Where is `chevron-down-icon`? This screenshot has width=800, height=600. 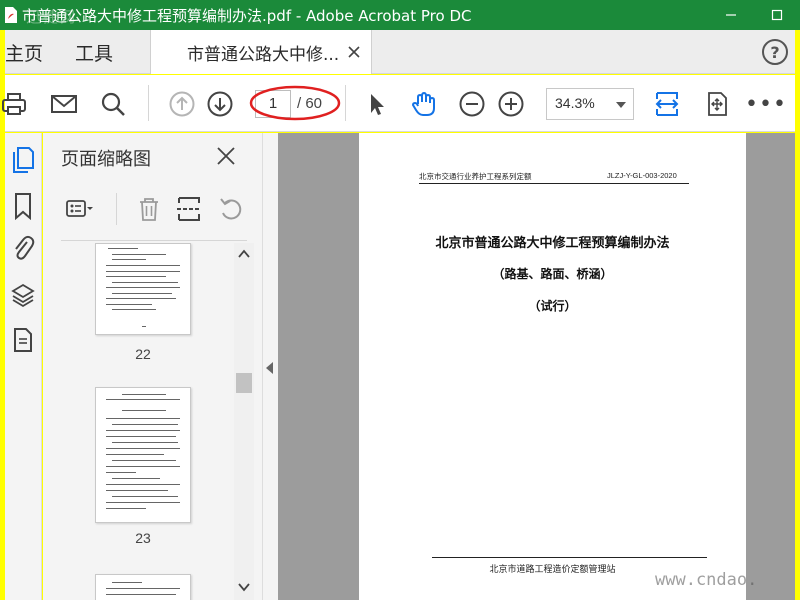
chevron-down-icon is located at coordinates (621, 105).